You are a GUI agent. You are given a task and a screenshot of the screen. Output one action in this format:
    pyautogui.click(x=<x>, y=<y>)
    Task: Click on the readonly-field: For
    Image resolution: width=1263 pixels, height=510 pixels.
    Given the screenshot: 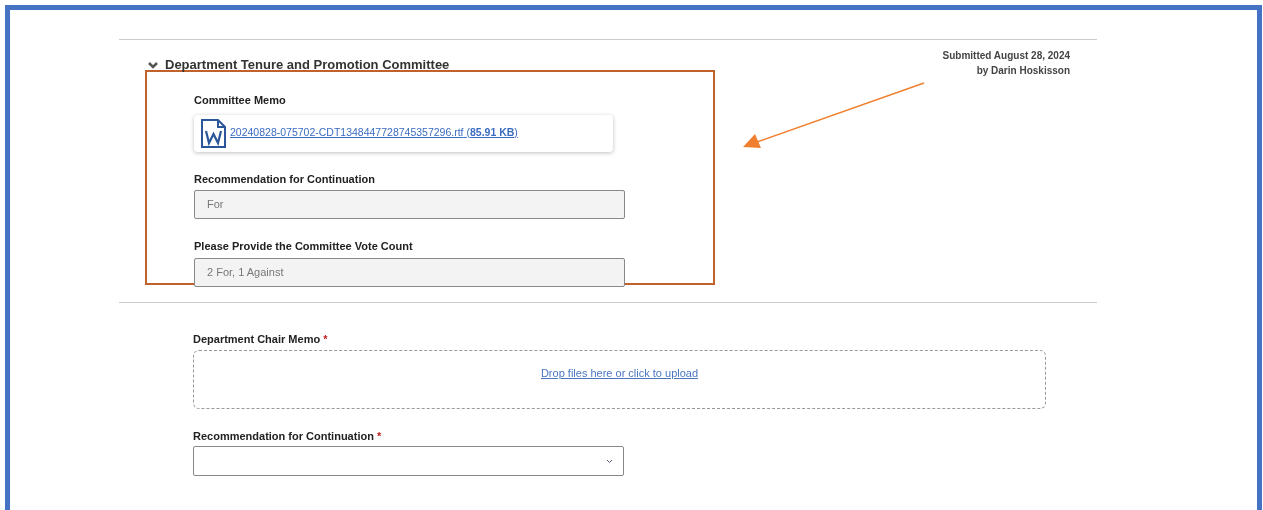 What is the action you would take?
    pyautogui.click(x=409, y=204)
    